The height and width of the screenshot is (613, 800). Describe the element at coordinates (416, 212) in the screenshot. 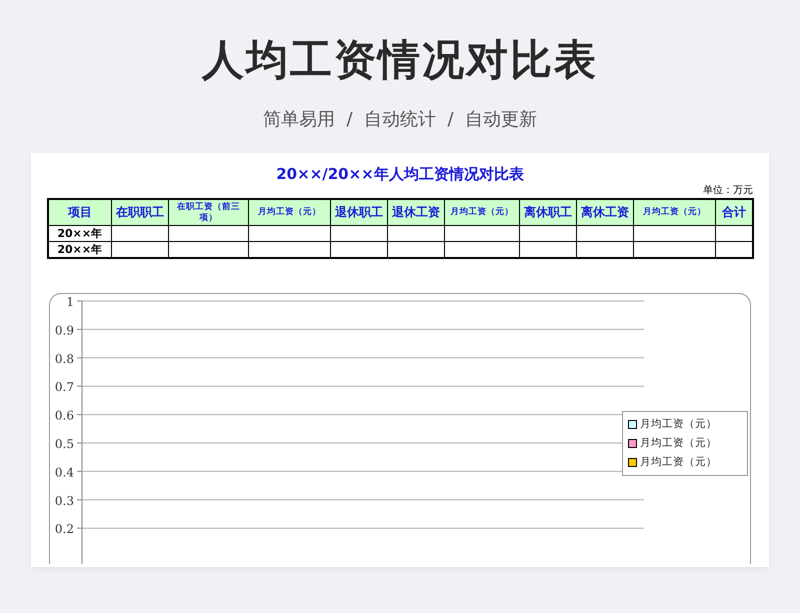

I see `header-cell: 退休工资` at that location.